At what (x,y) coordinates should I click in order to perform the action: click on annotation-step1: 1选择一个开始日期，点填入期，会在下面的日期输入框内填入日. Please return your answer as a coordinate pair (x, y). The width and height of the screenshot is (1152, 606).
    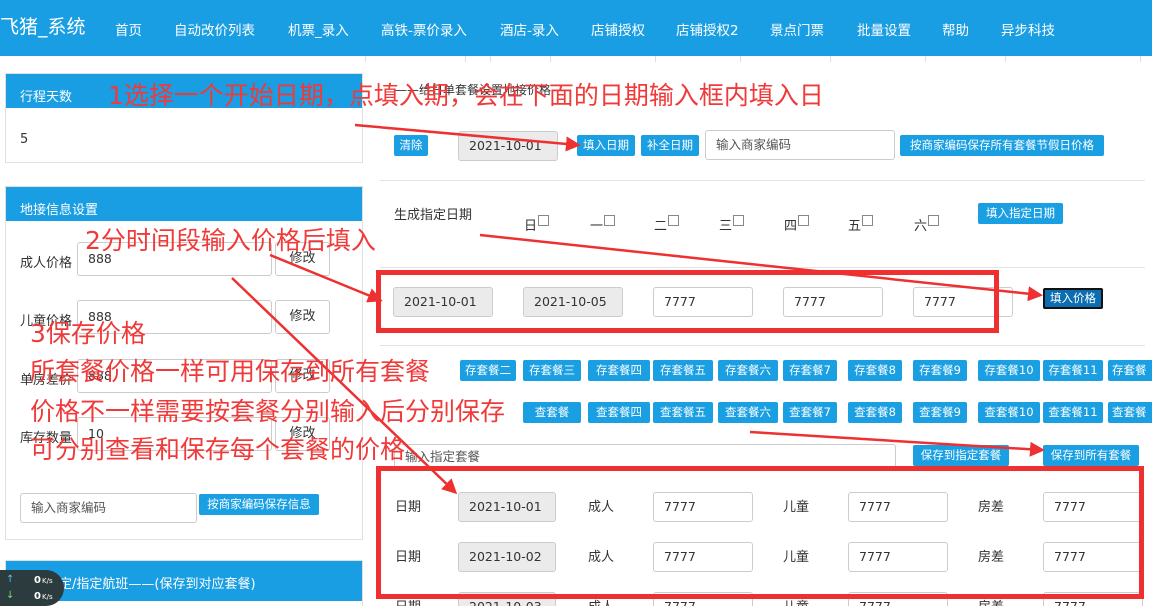
    Looking at the image, I should click on (466, 95).